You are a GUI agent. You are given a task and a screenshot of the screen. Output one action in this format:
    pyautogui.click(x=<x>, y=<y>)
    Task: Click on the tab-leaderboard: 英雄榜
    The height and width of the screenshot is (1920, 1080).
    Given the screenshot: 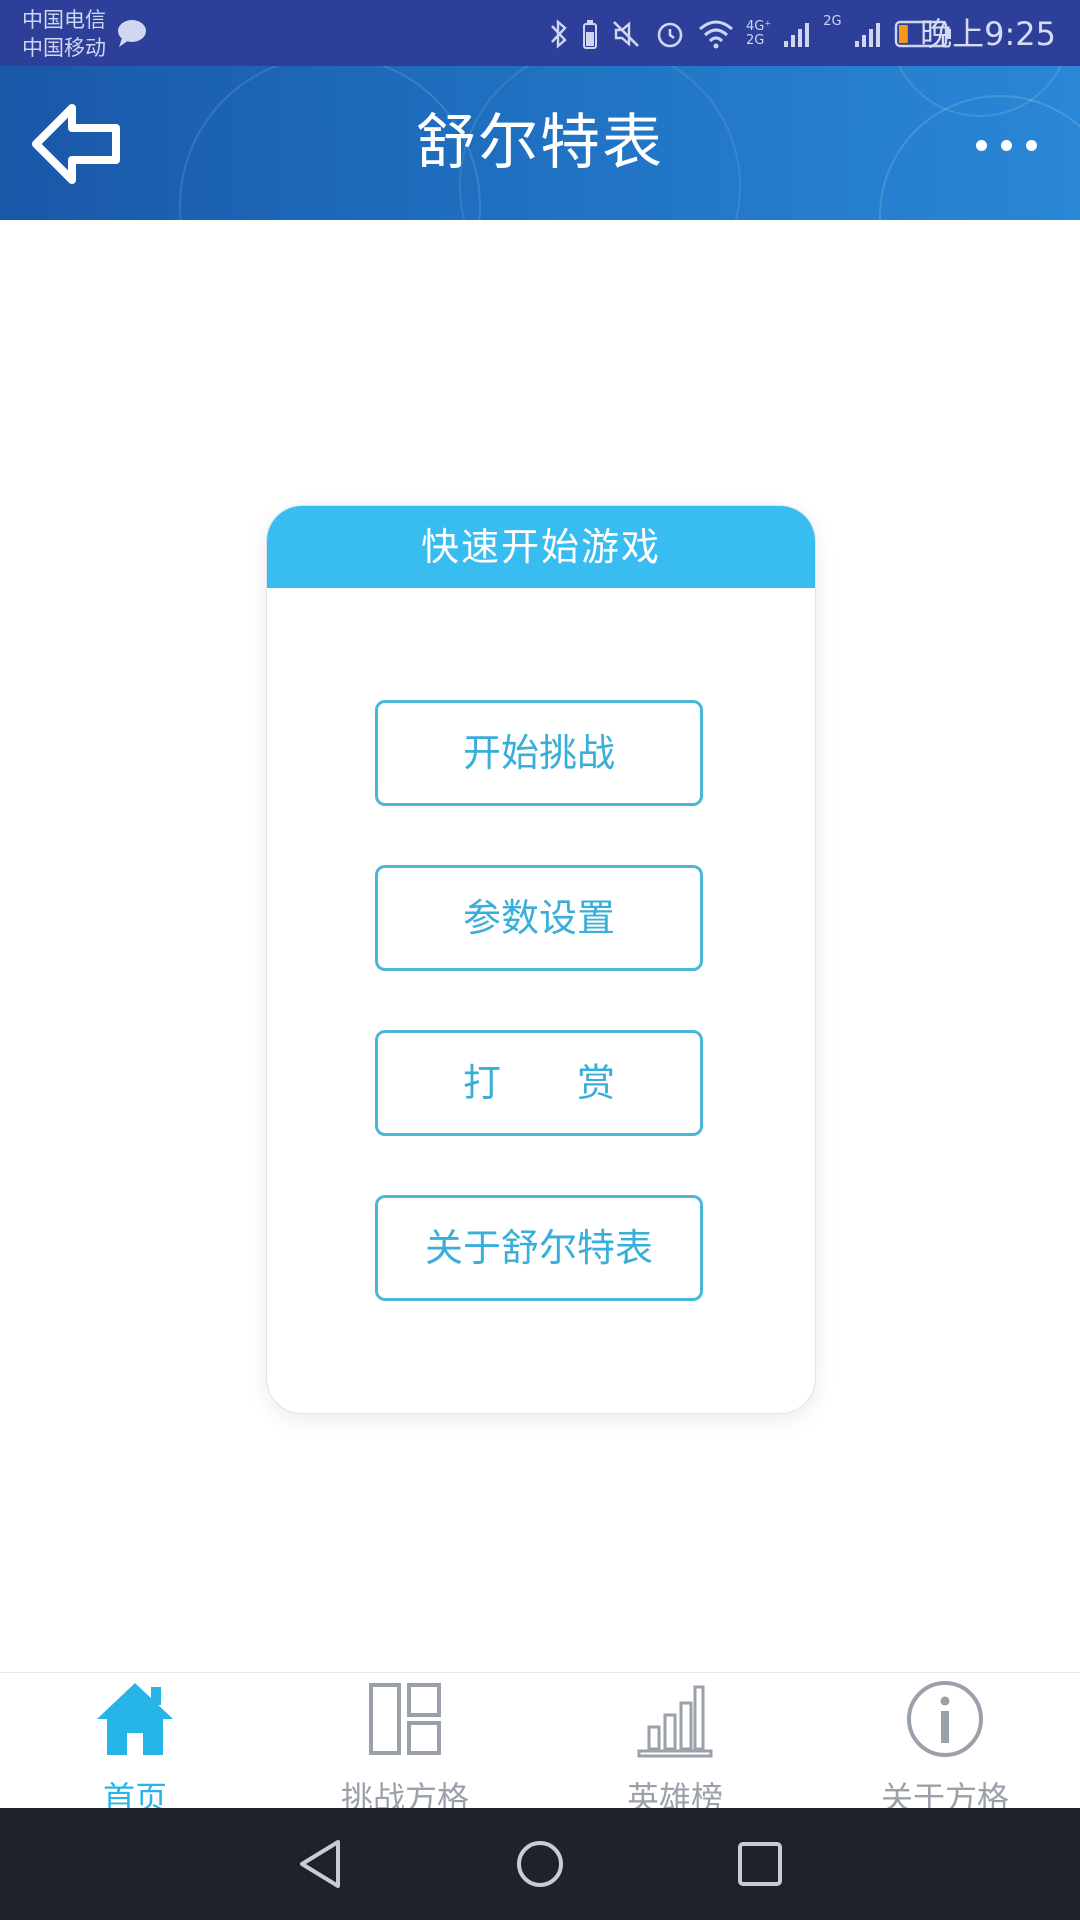 What is the action you would take?
    pyautogui.click(x=675, y=1741)
    